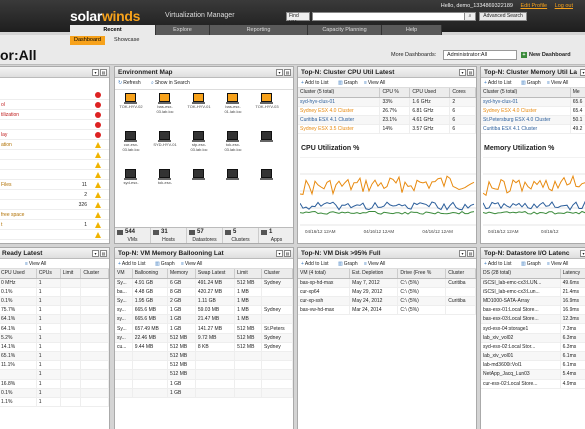  I want to click on env-tab-datastores: 57 Datastores, so click(205, 235).